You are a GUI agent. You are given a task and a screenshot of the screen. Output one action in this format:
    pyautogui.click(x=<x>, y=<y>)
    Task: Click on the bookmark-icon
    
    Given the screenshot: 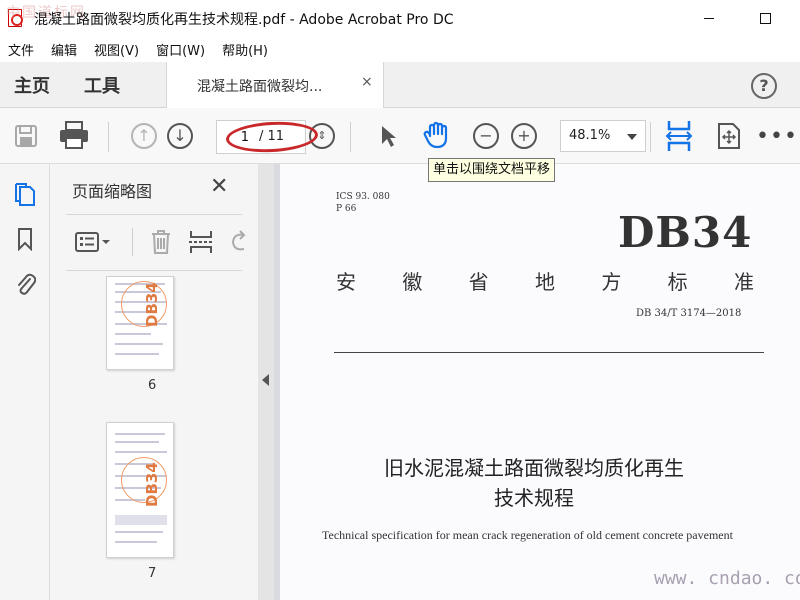 What is the action you would take?
    pyautogui.click(x=25, y=239)
    